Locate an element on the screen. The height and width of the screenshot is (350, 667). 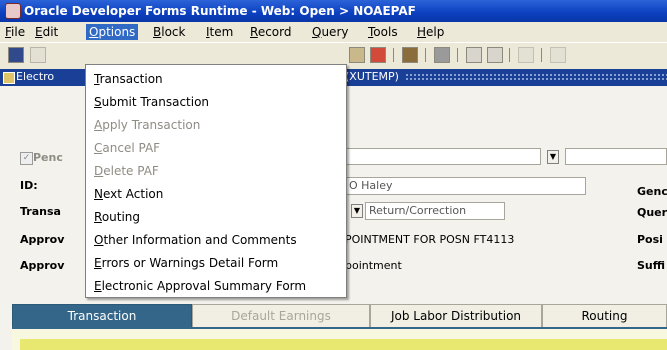
menu-file: File is located at coordinates (15, 32).